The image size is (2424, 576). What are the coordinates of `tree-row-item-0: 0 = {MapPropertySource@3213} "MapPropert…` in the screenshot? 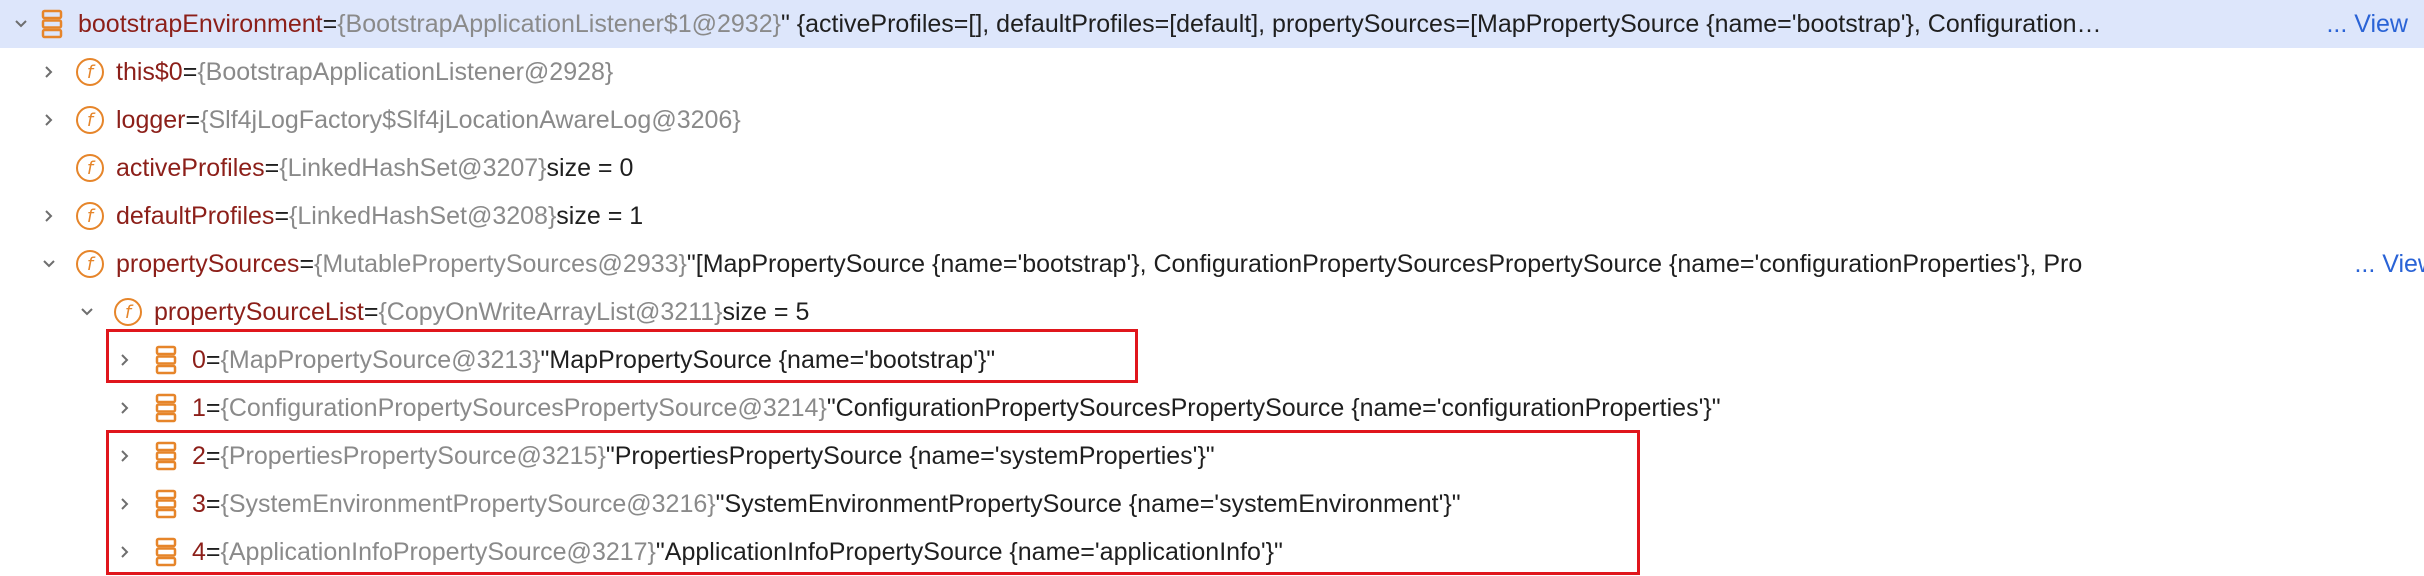 It's located at (1212, 360).